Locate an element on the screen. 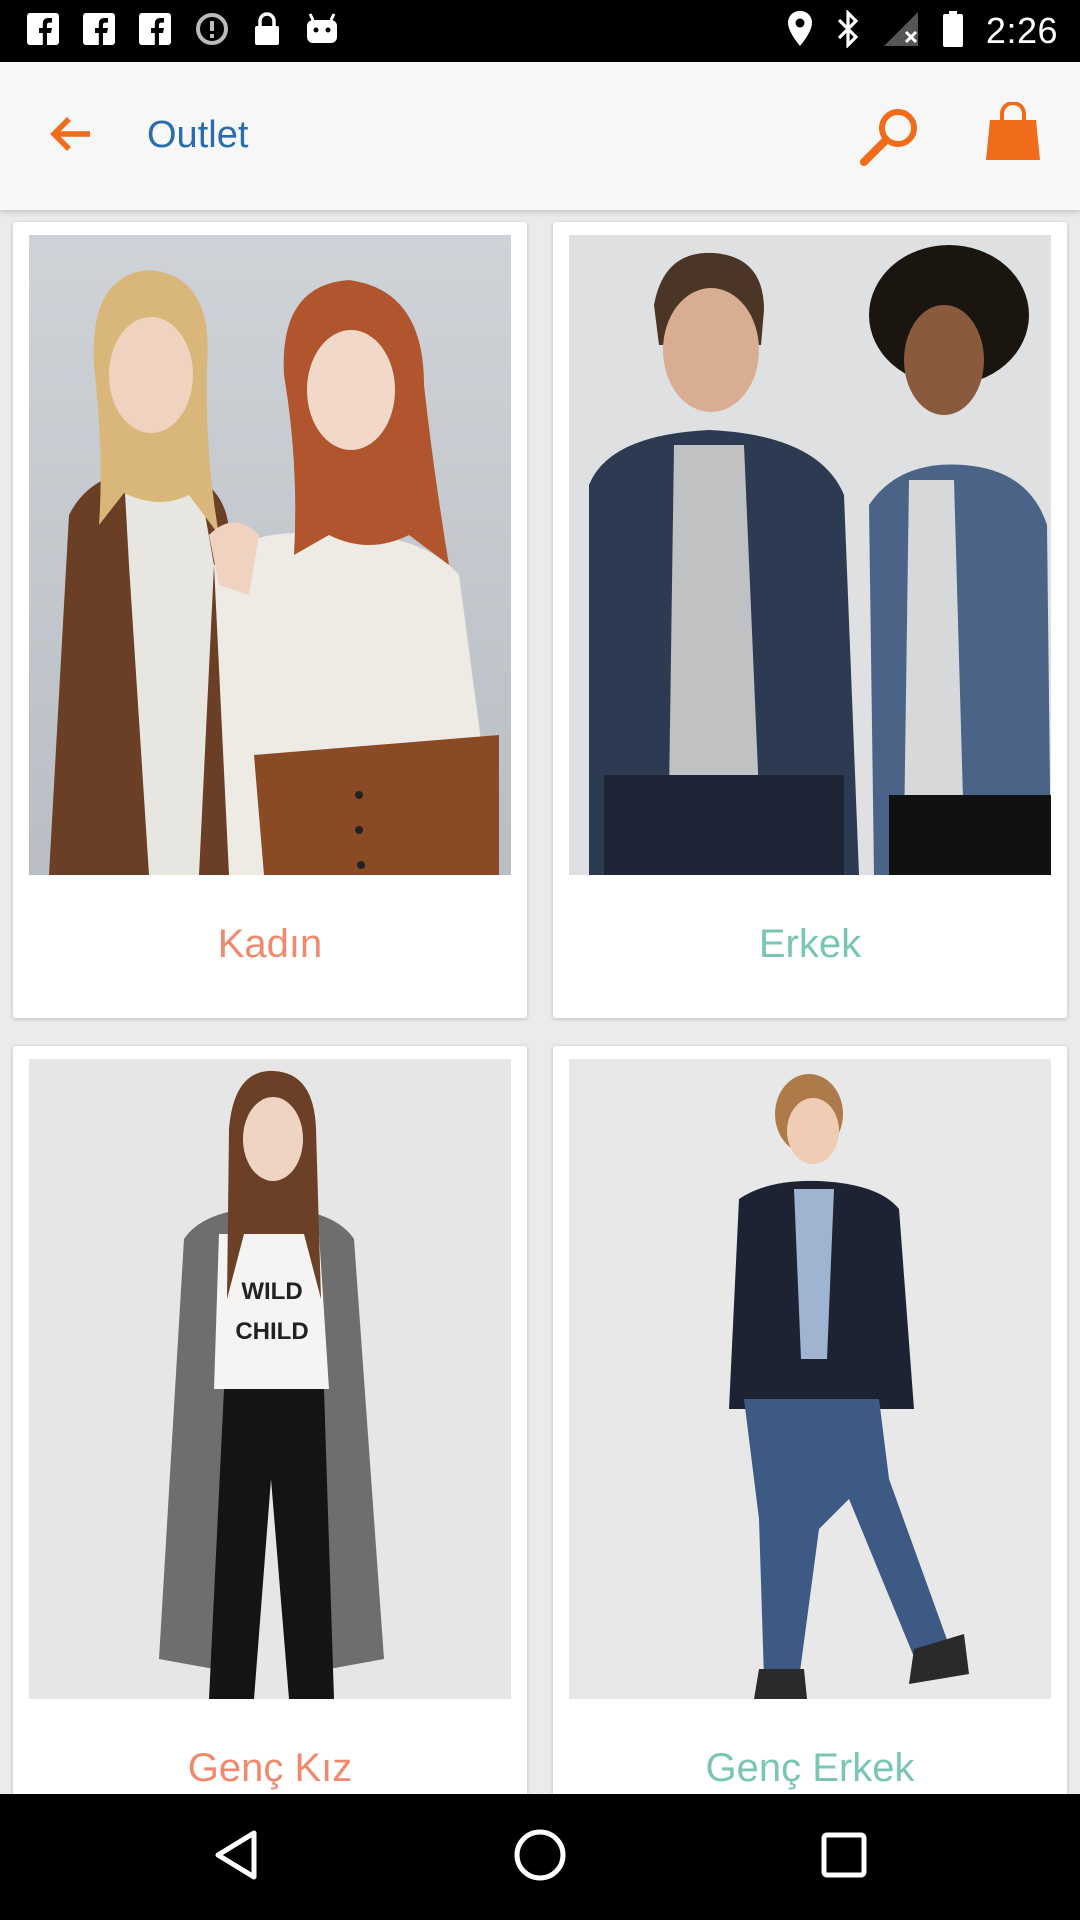 The image size is (1080, 1920). status-left-icons is located at coordinates (183, 31).